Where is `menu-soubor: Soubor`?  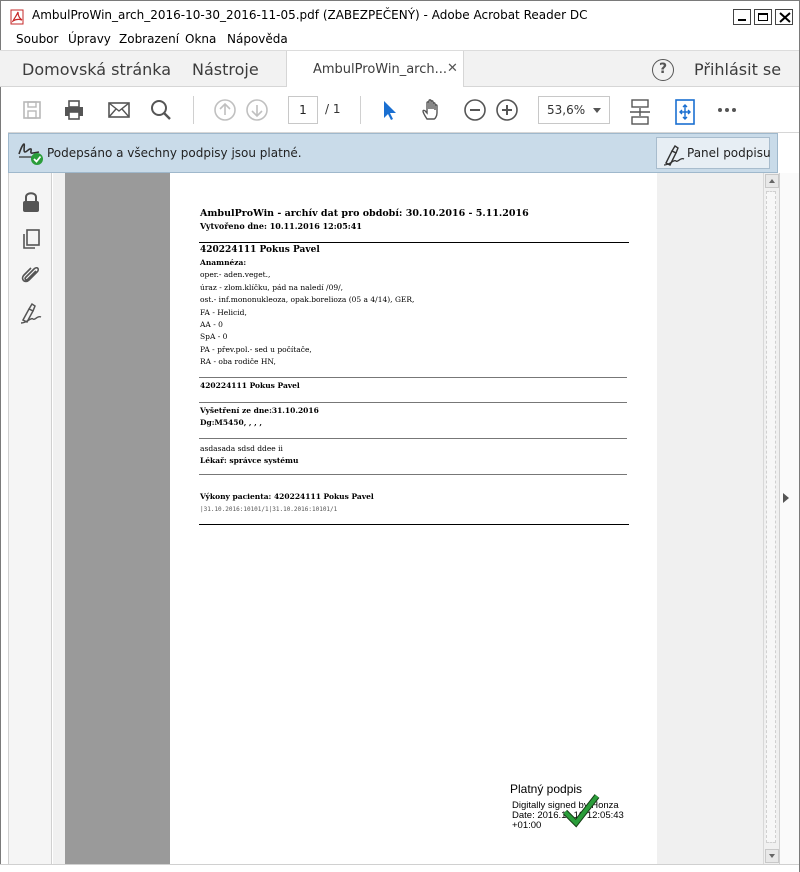 menu-soubor: Soubor is located at coordinates (37, 39).